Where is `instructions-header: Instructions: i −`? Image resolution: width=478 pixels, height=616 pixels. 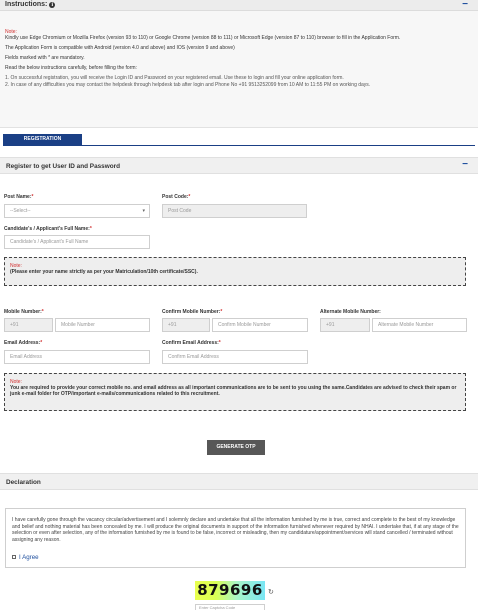
instructions-header: Instructions: i − is located at coordinates (239, 5).